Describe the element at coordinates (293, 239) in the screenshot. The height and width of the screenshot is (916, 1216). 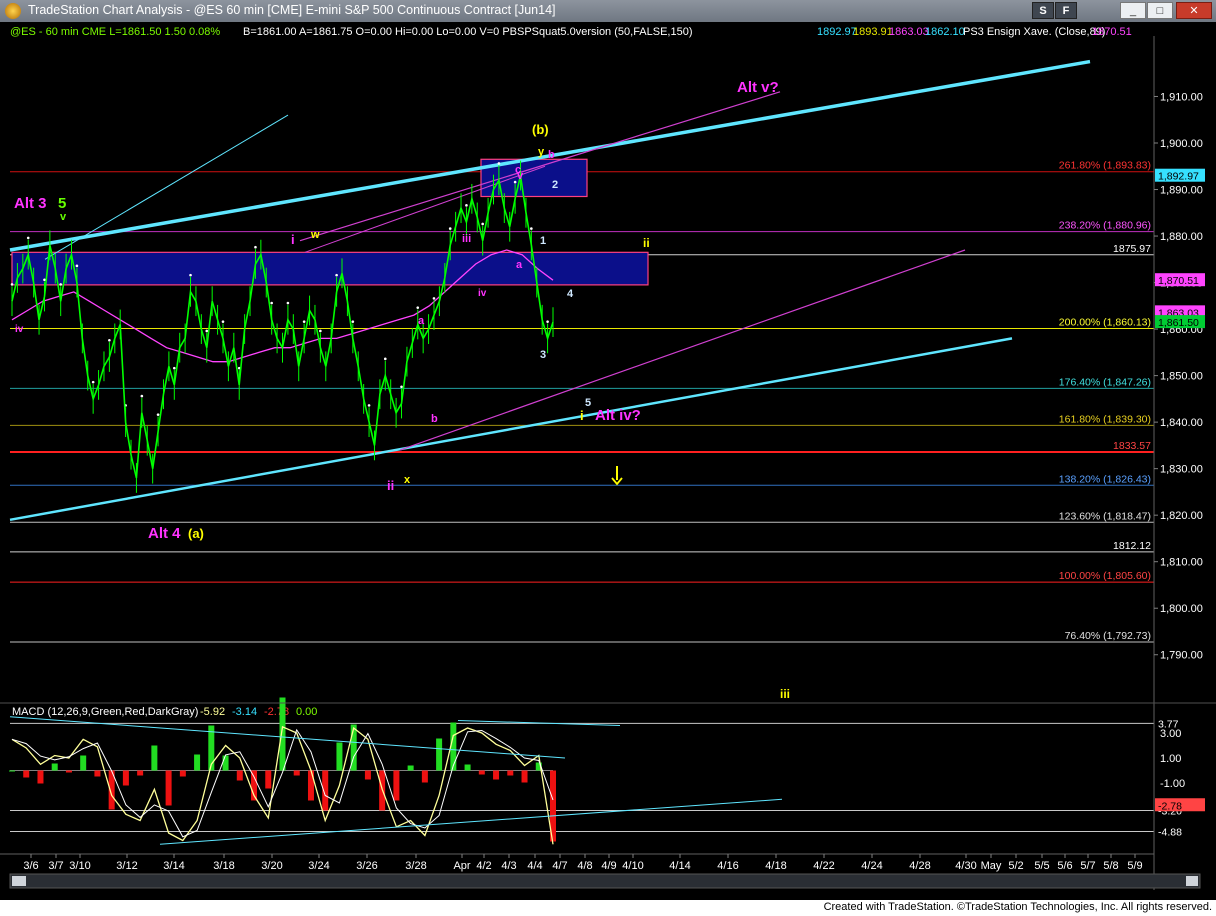
I see `wave-label: i` at that location.